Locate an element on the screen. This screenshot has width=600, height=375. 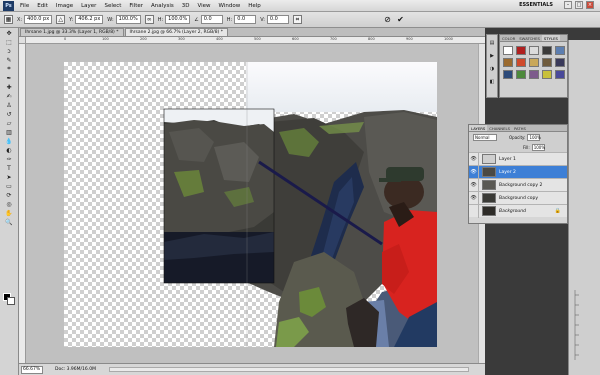
v-skew-field: 0.0 is located at coordinates (277, 19).